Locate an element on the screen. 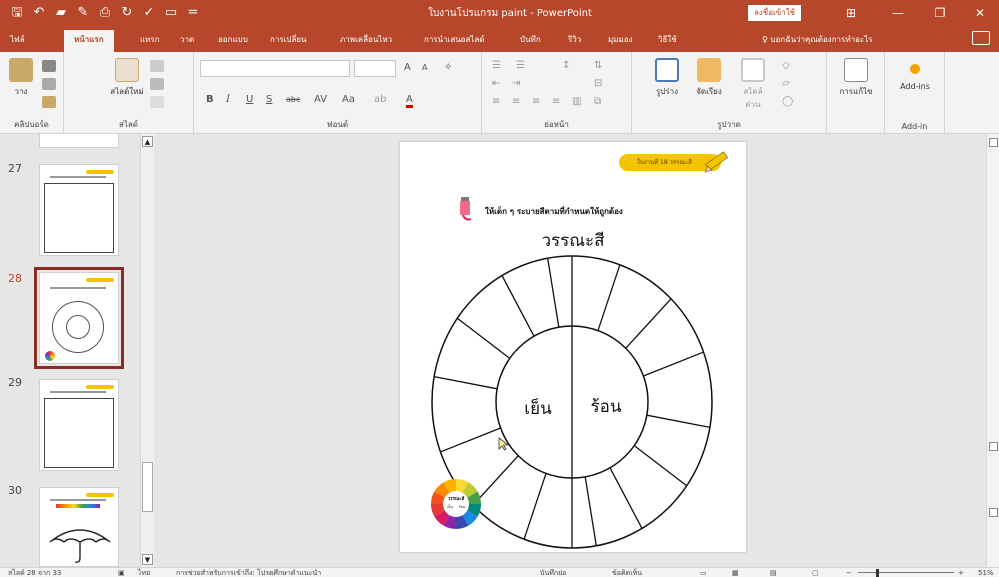  spellcheck-icon: ▣ is located at coordinates (121, 572).